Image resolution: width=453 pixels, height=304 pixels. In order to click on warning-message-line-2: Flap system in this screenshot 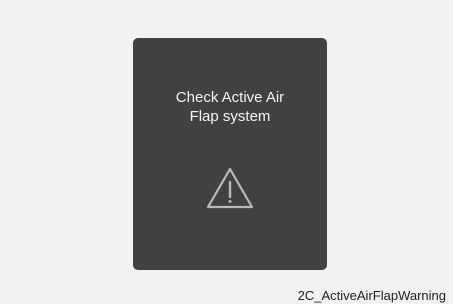, I will do `click(230, 116)`.